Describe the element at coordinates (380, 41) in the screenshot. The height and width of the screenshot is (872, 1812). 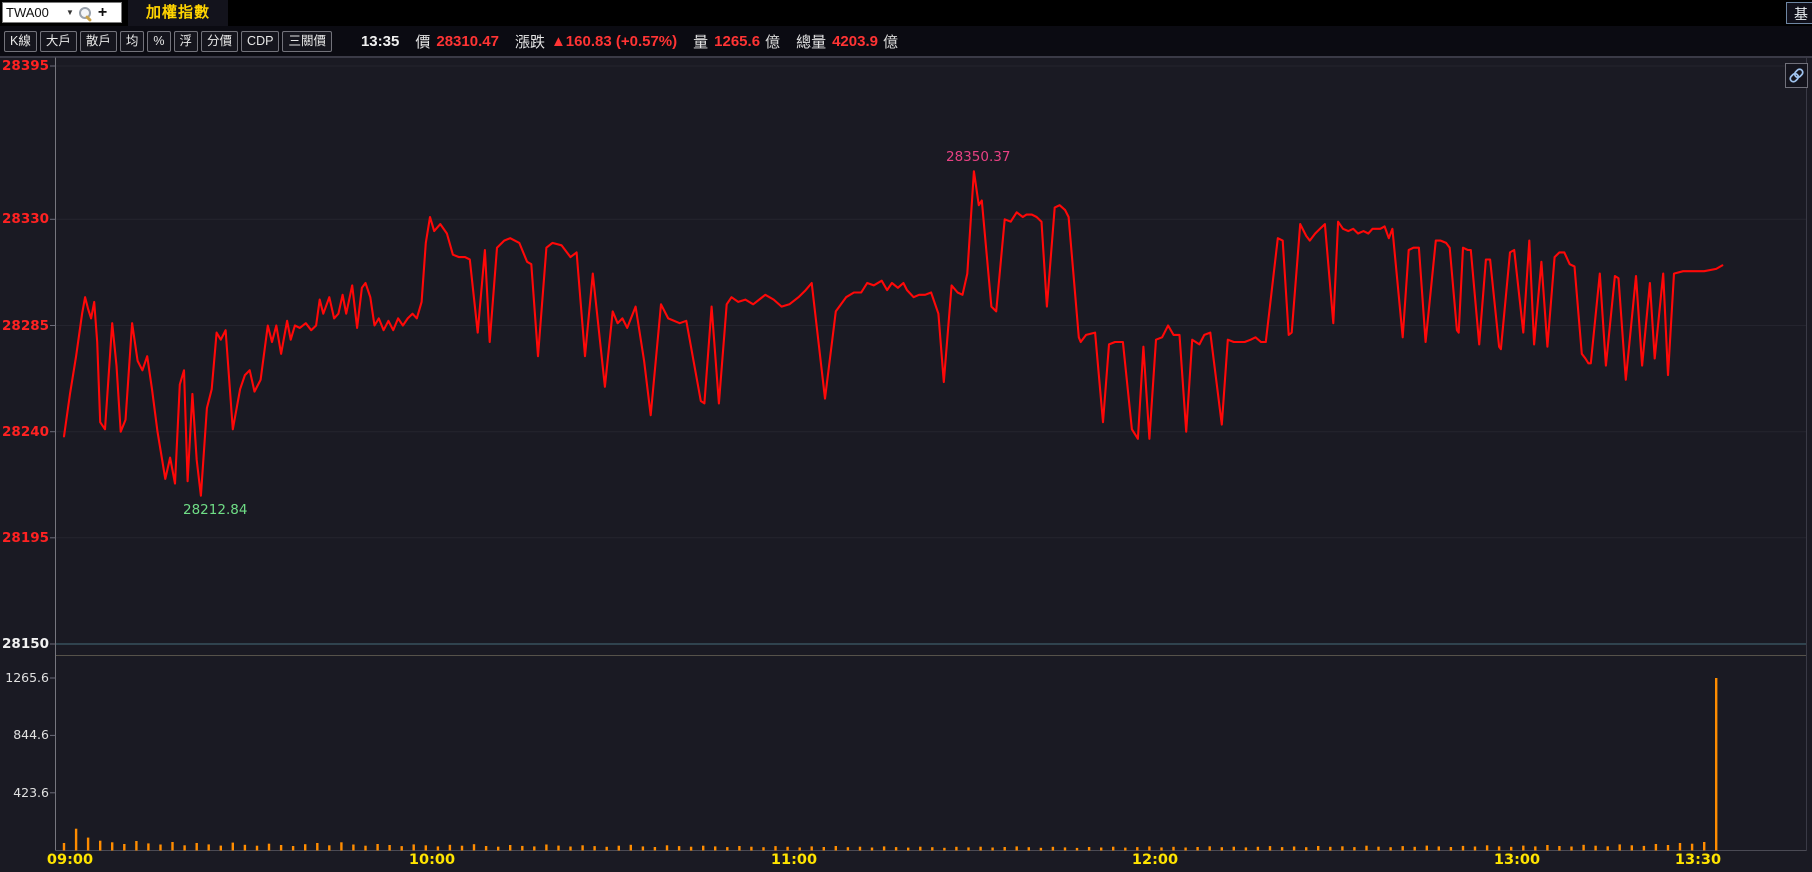
I see `quote-time: 13:35` at that location.